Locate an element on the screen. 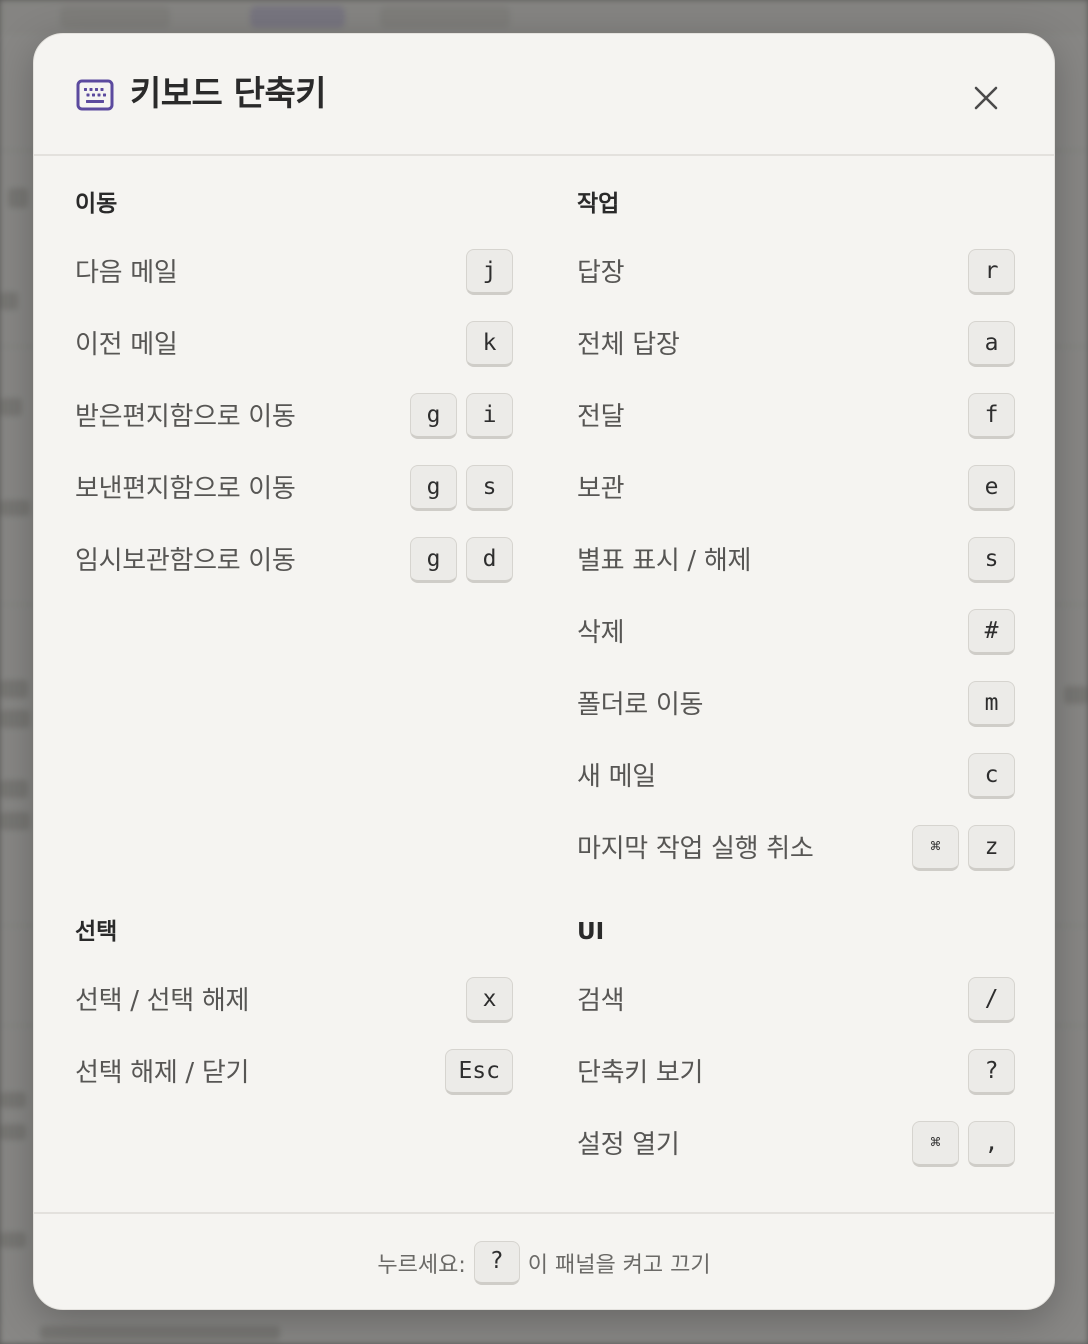  shortcut-row: 전체 답장 a is located at coordinates (796, 345).